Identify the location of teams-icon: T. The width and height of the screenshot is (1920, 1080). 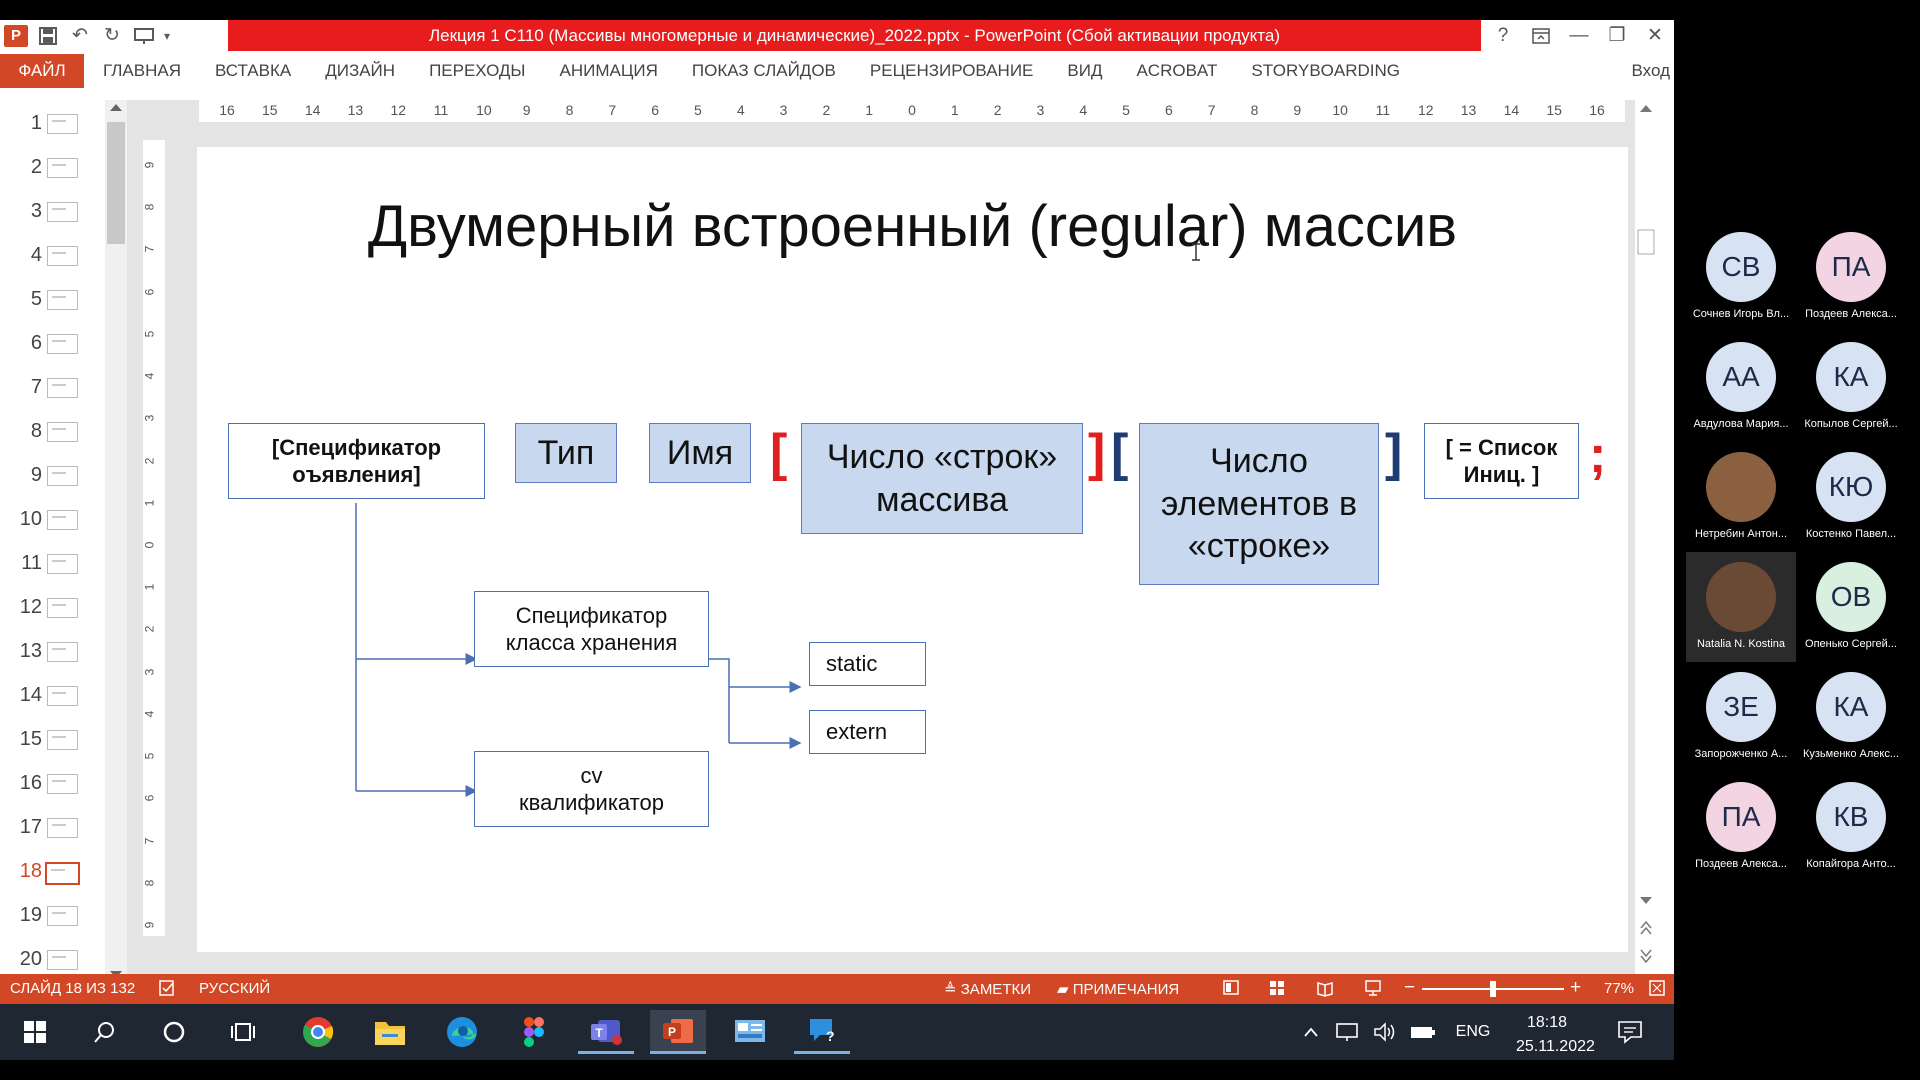
(606, 1032).